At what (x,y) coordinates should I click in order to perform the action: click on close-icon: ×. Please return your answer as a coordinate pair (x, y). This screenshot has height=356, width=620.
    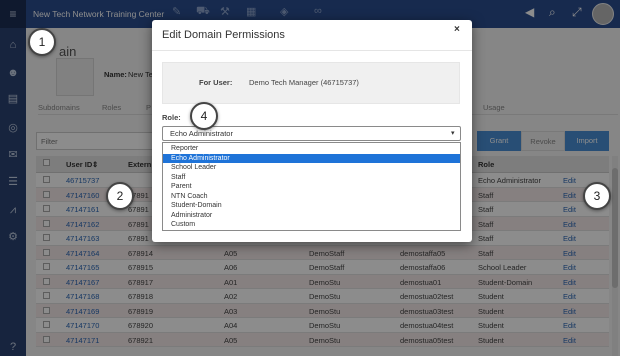
    Looking at the image, I should click on (457, 29).